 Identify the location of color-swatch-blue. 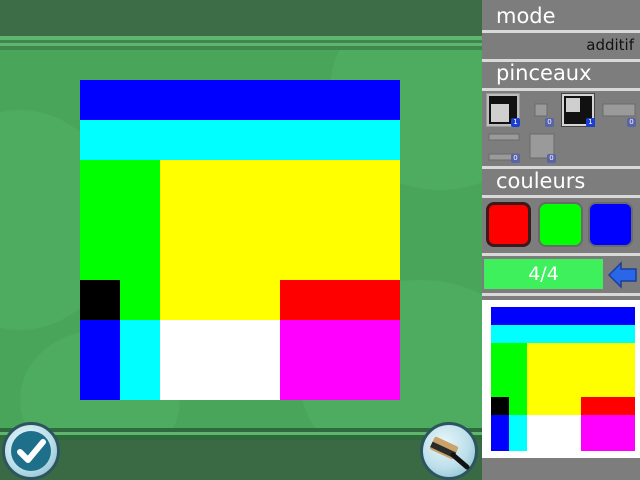
(610, 224).